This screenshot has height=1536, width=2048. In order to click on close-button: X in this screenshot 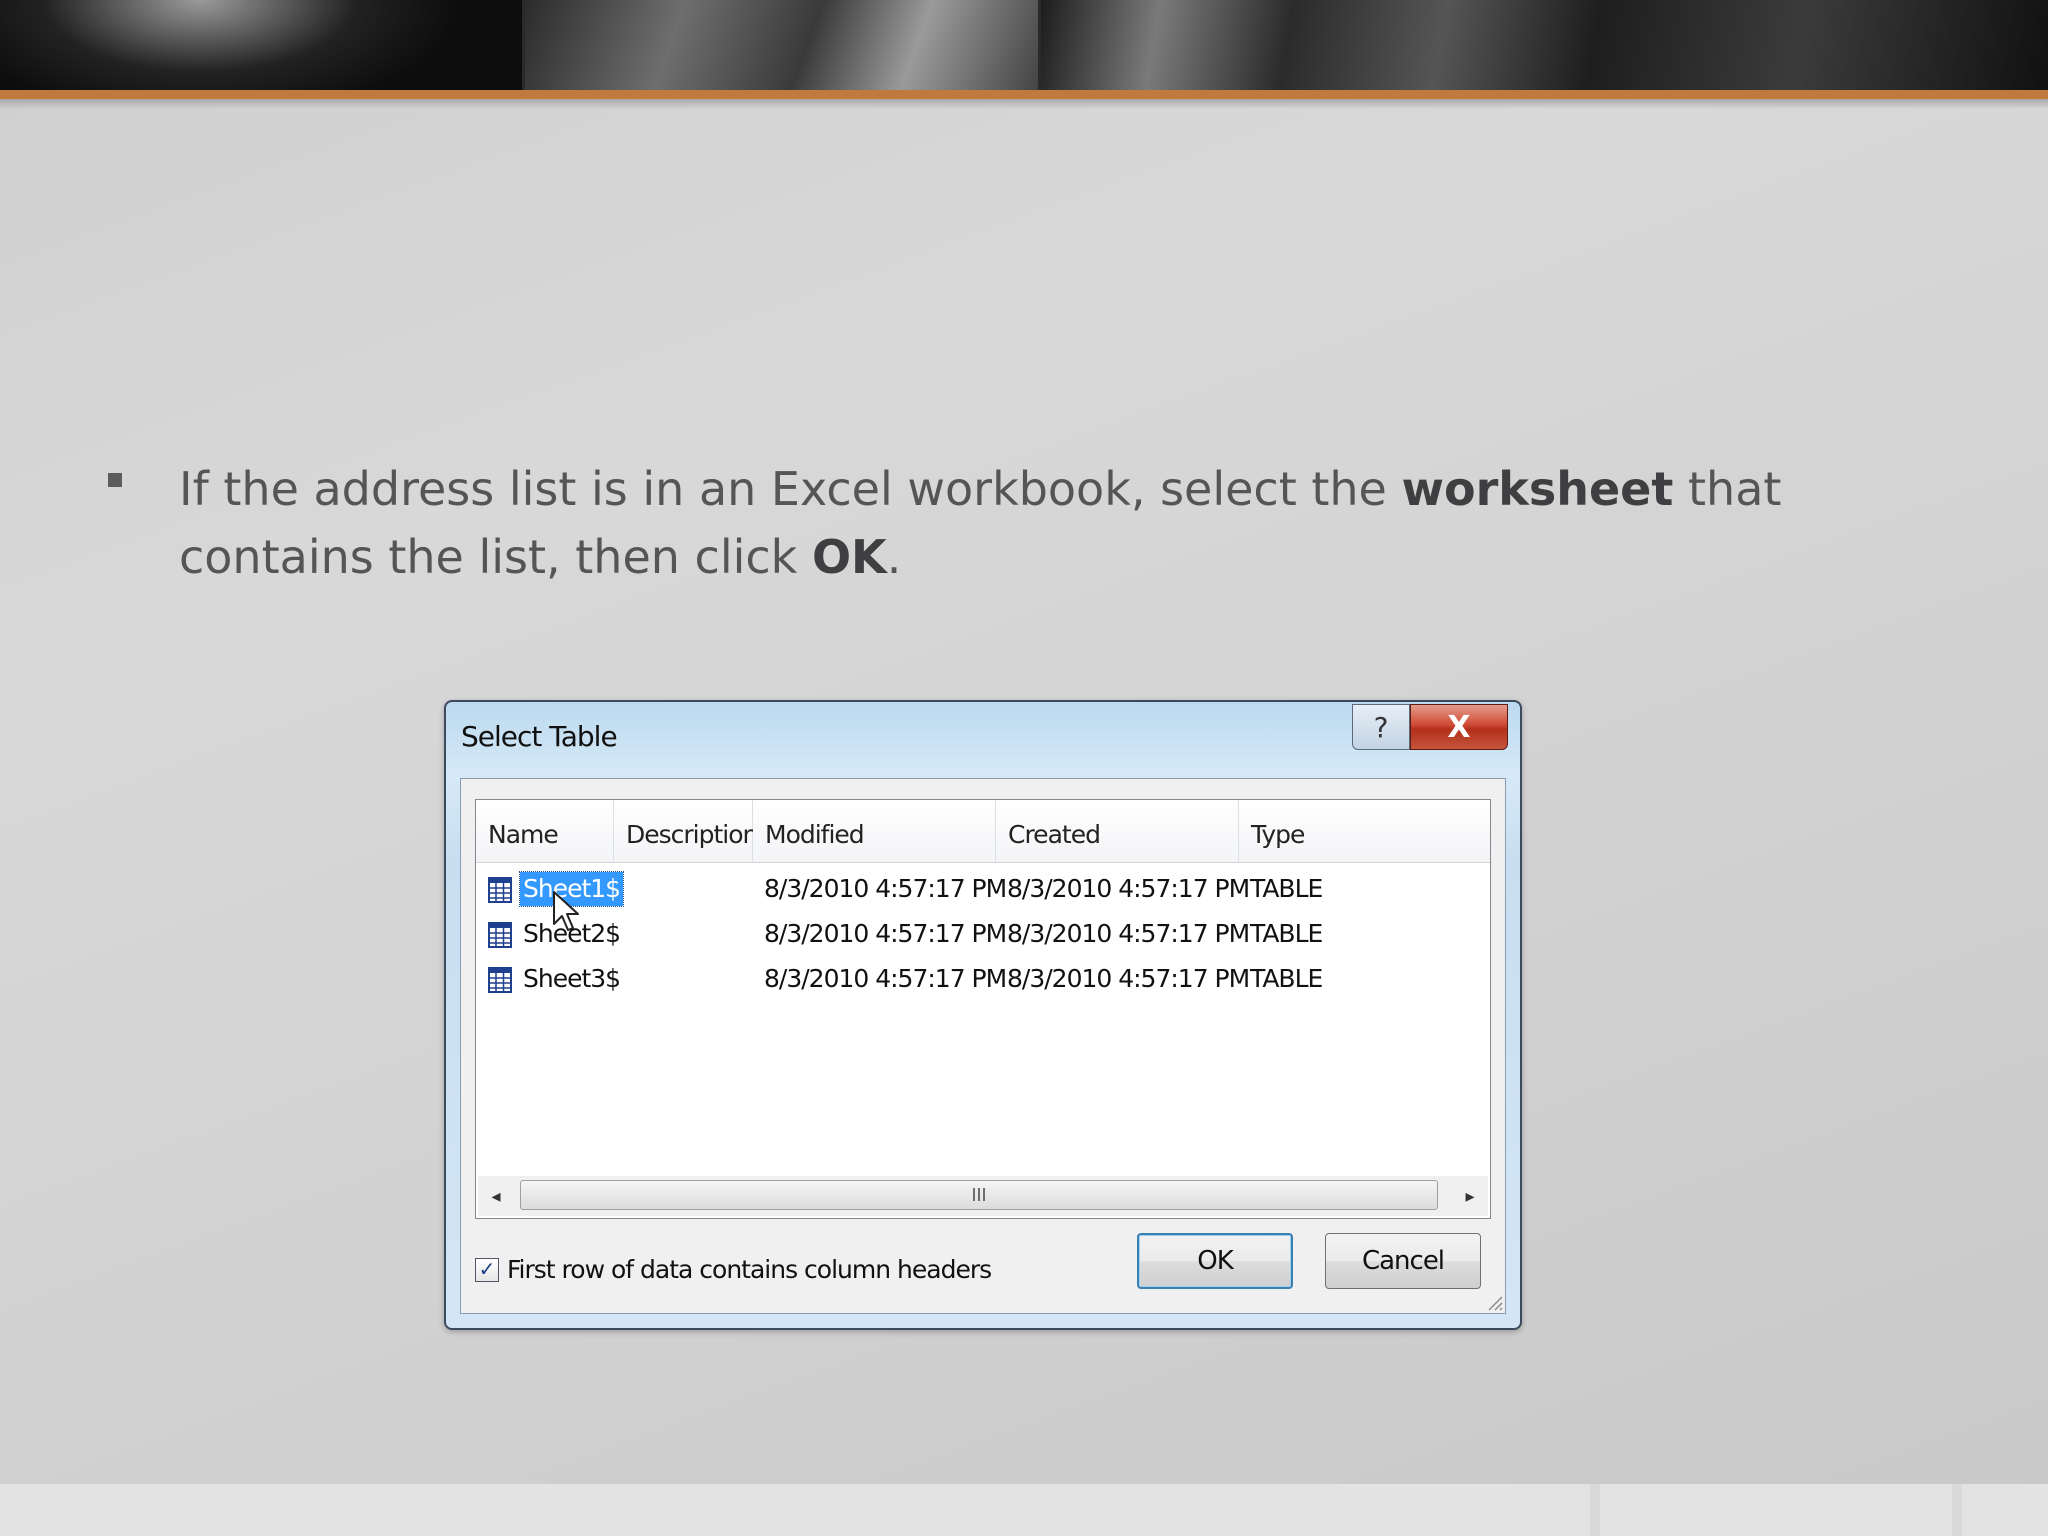, I will do `click(1459, 727)`.